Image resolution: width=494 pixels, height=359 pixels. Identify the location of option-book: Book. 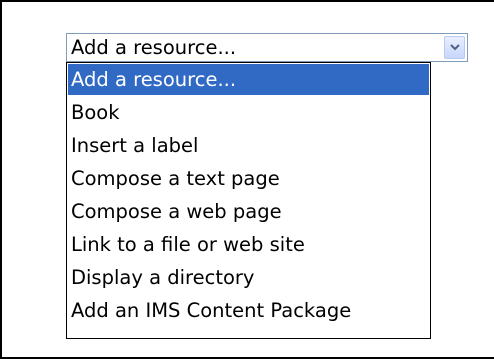
(248, 112).